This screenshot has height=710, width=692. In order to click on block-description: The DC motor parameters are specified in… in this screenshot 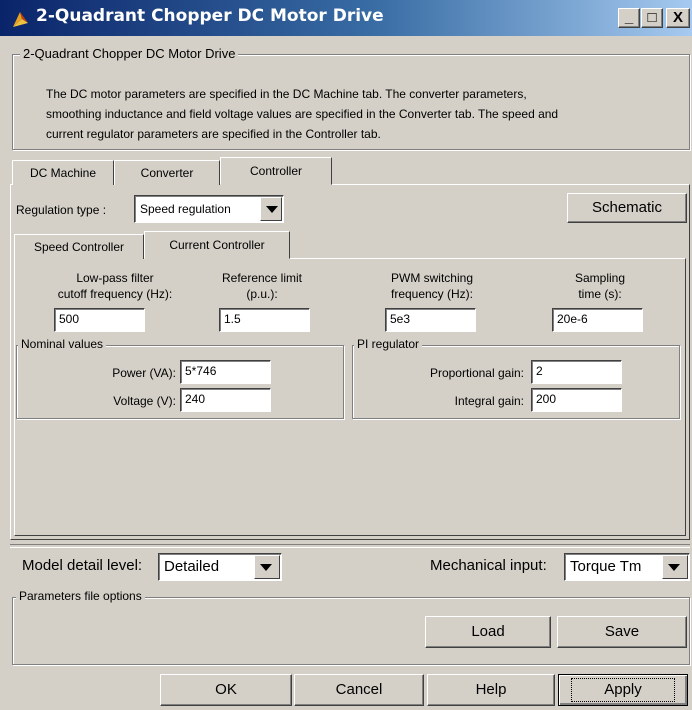, I will do `click(366, 114)`.